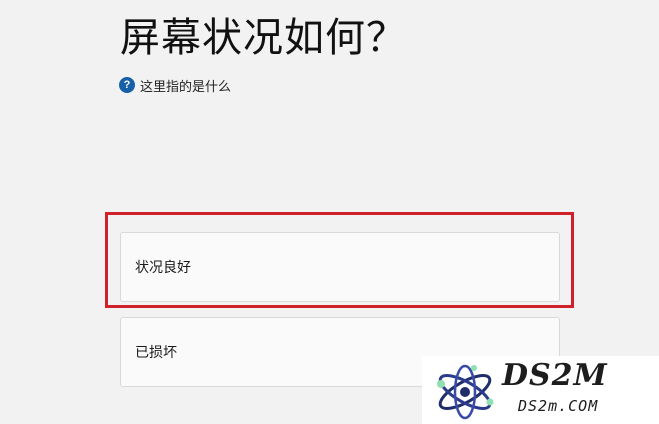 Image resolution: width=659 pixels, height=424 pixels. What do you see at coordinates (127, 85) in the screenshot?
I see `question-circle-icon: ?` at bounding box center [127, 85].